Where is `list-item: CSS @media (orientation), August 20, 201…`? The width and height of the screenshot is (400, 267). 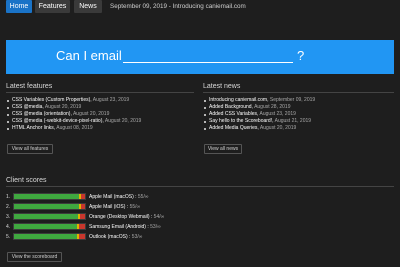 list-item: CSS @media (orientation), August 20, 201… is located at coordinates (101, 114).